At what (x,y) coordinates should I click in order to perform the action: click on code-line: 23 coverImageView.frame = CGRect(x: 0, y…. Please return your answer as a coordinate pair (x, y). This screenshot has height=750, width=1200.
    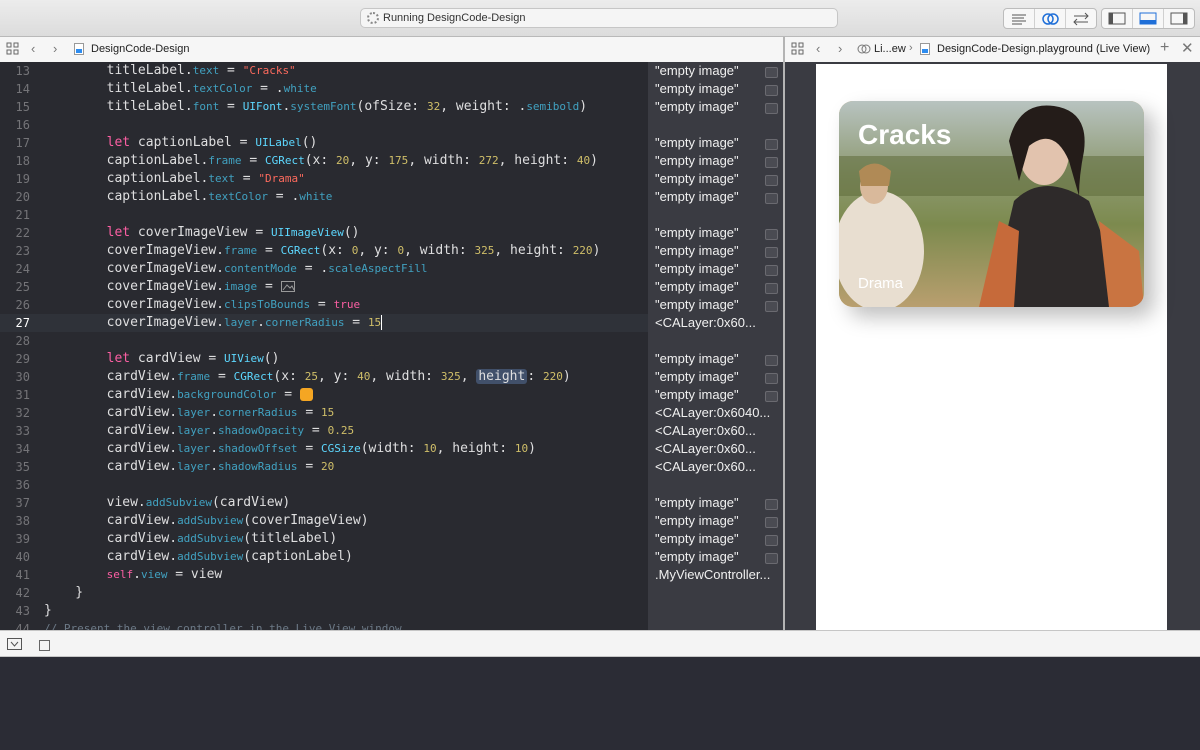
    Looking at the image, I should click on (324, 251).